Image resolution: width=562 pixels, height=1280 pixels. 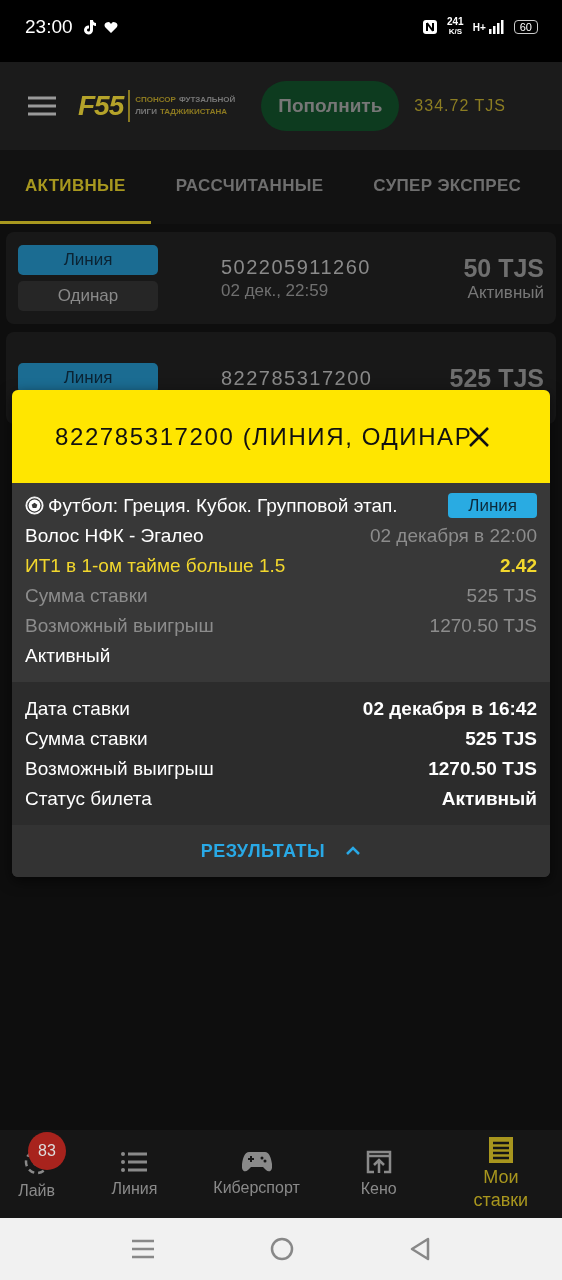 I want to click on odds-value: 2.42, so click(x=518, y=566).